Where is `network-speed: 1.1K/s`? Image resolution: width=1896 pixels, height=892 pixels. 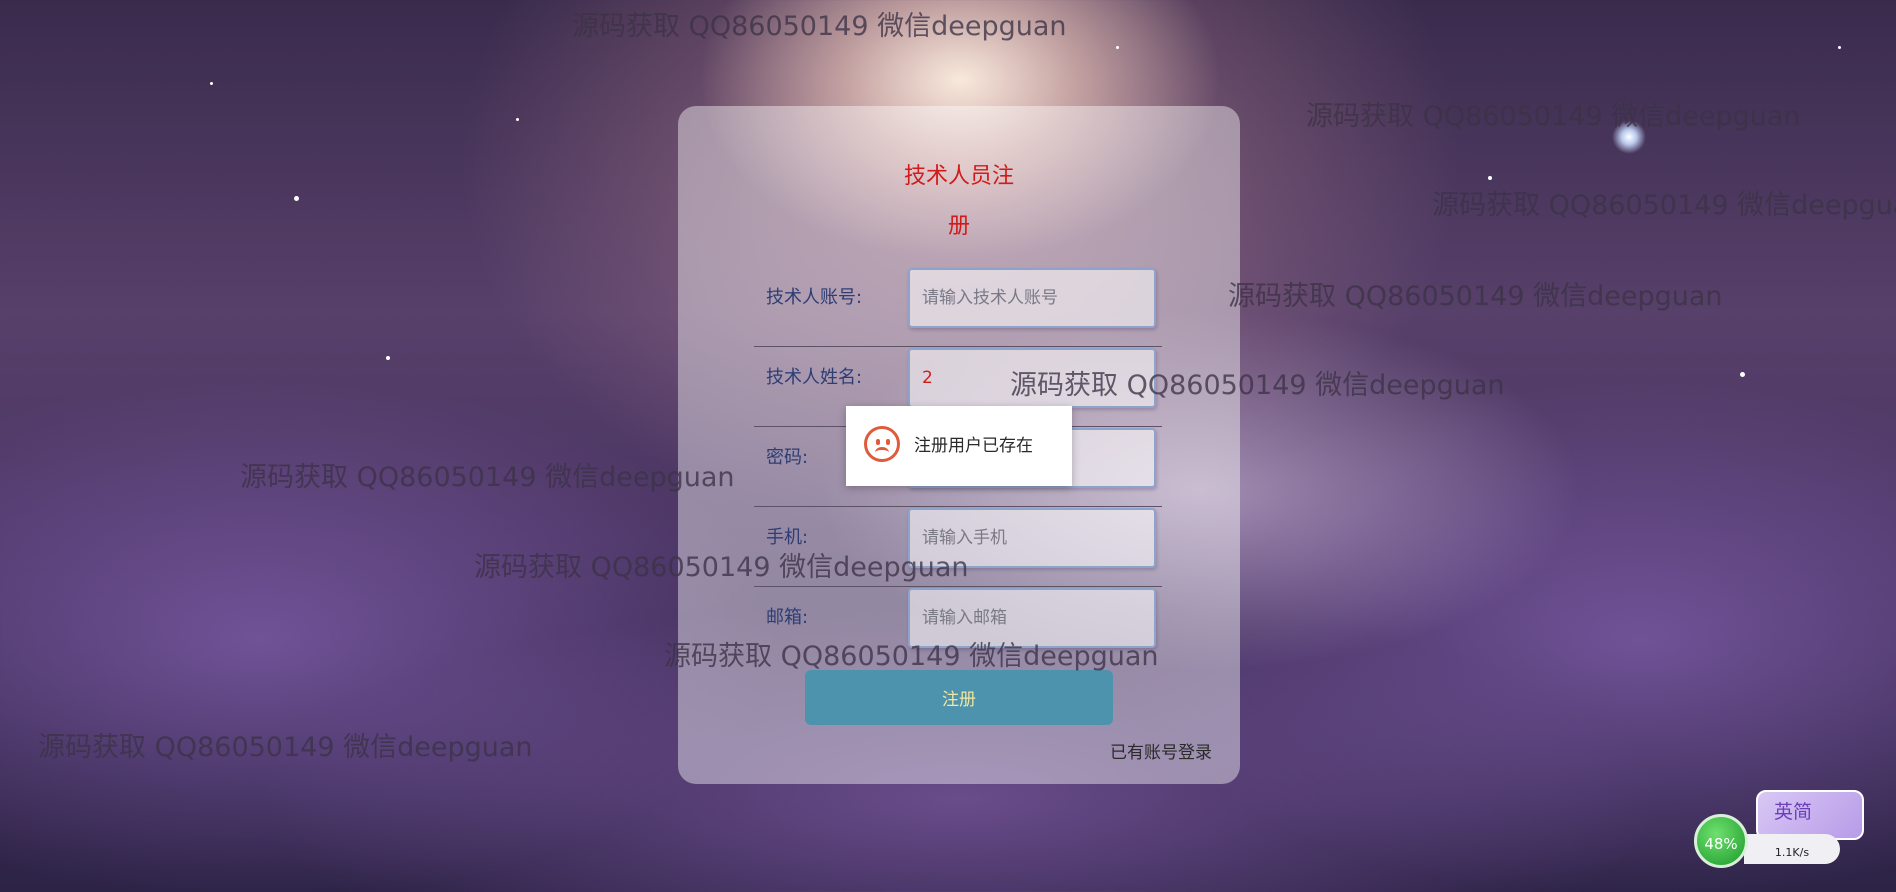
network-speed: 1.1K/s is located at coordinates (1792, 849).